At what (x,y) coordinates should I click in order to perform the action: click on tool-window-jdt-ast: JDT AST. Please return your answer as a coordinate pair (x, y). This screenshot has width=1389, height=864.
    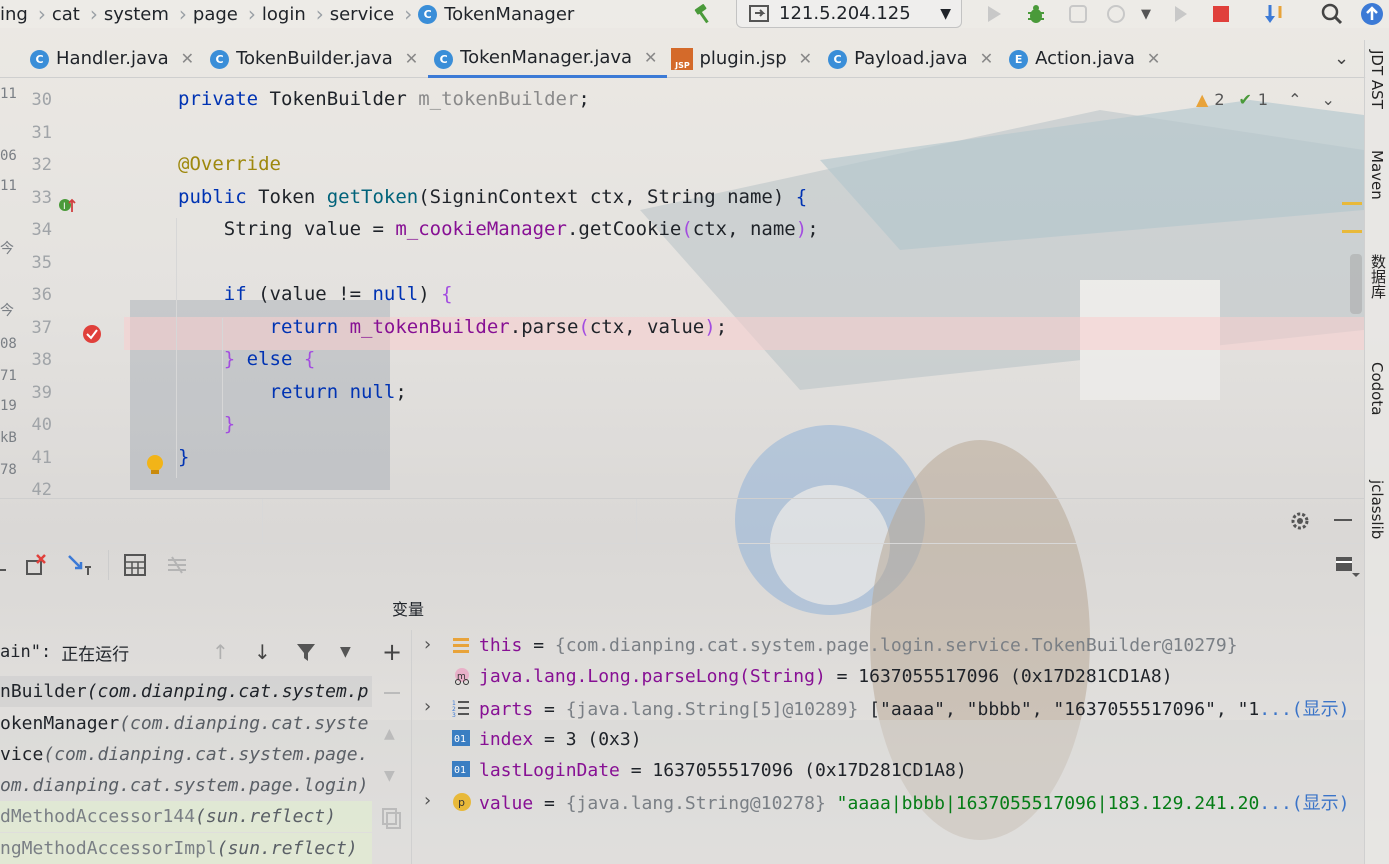
    Looking at the image, I should click on (1377, 79).